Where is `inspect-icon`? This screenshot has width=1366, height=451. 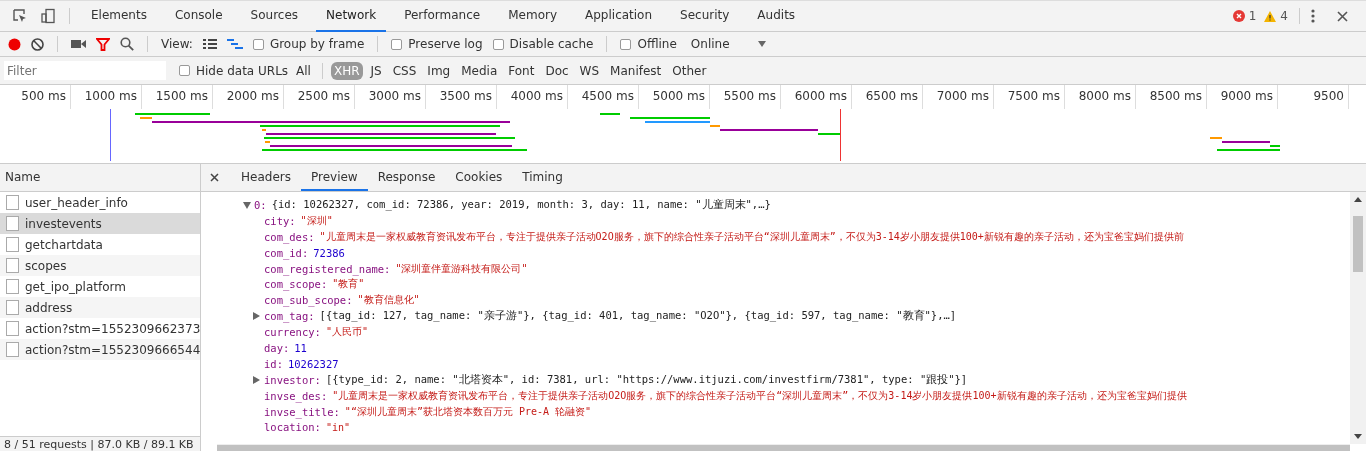 inspect-icon is located at coordinates (20, 16).